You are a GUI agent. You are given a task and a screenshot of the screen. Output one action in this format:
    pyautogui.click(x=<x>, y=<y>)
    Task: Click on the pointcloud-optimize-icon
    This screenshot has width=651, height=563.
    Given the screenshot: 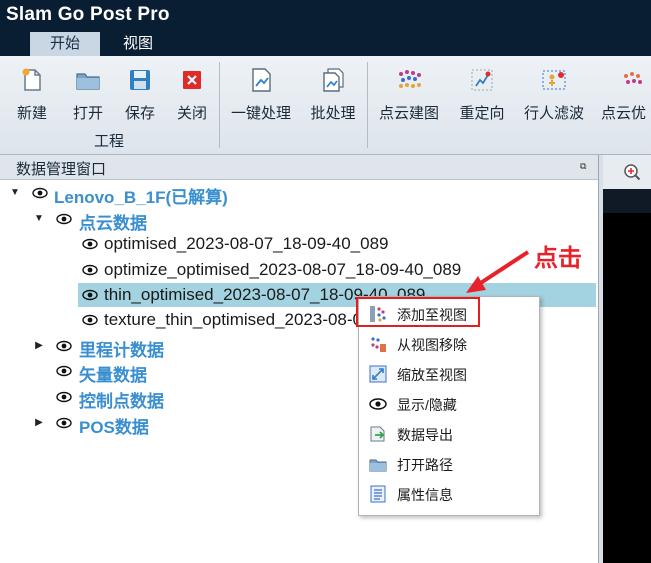 What is the action you would take?
    pyautogui.click(x=633, y=78)
    